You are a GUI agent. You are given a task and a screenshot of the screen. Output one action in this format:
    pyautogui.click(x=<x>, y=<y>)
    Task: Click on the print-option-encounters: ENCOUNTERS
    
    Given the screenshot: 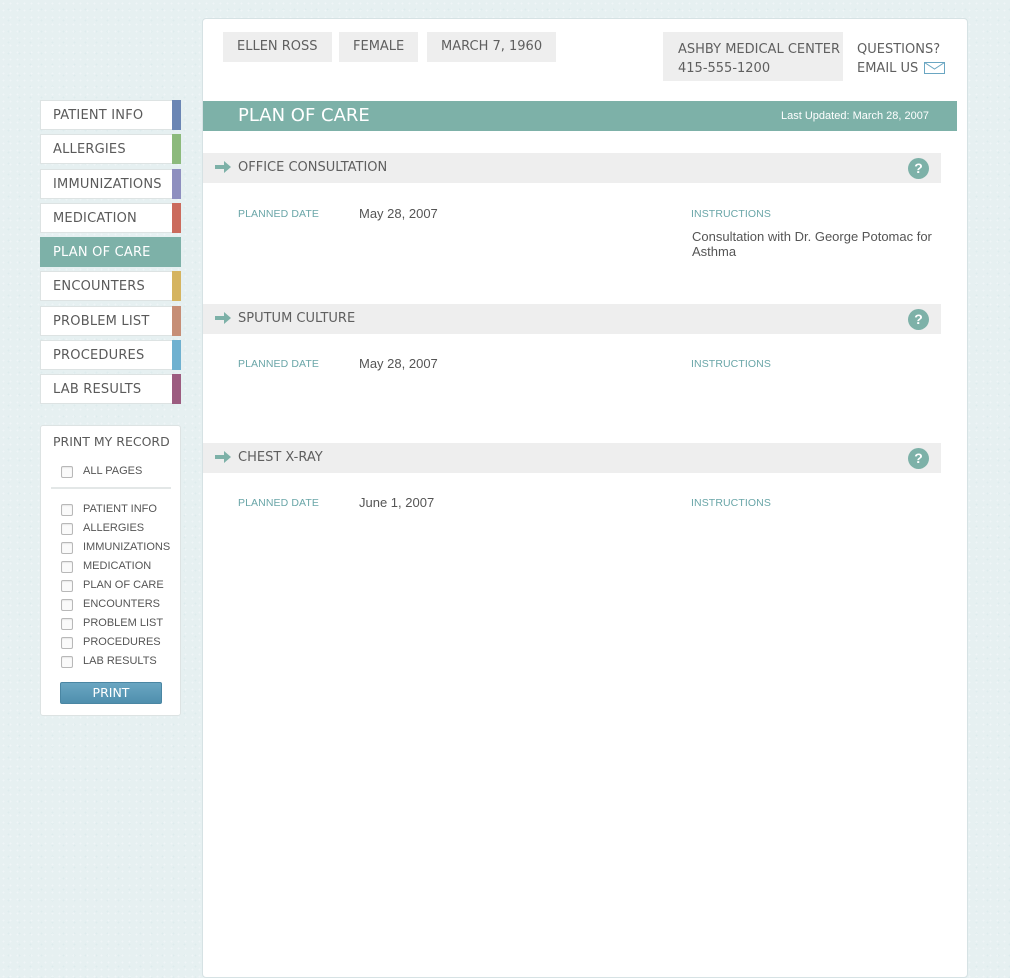 What is the action you would take?
    pyautogui.click(x=118, y=605)
    